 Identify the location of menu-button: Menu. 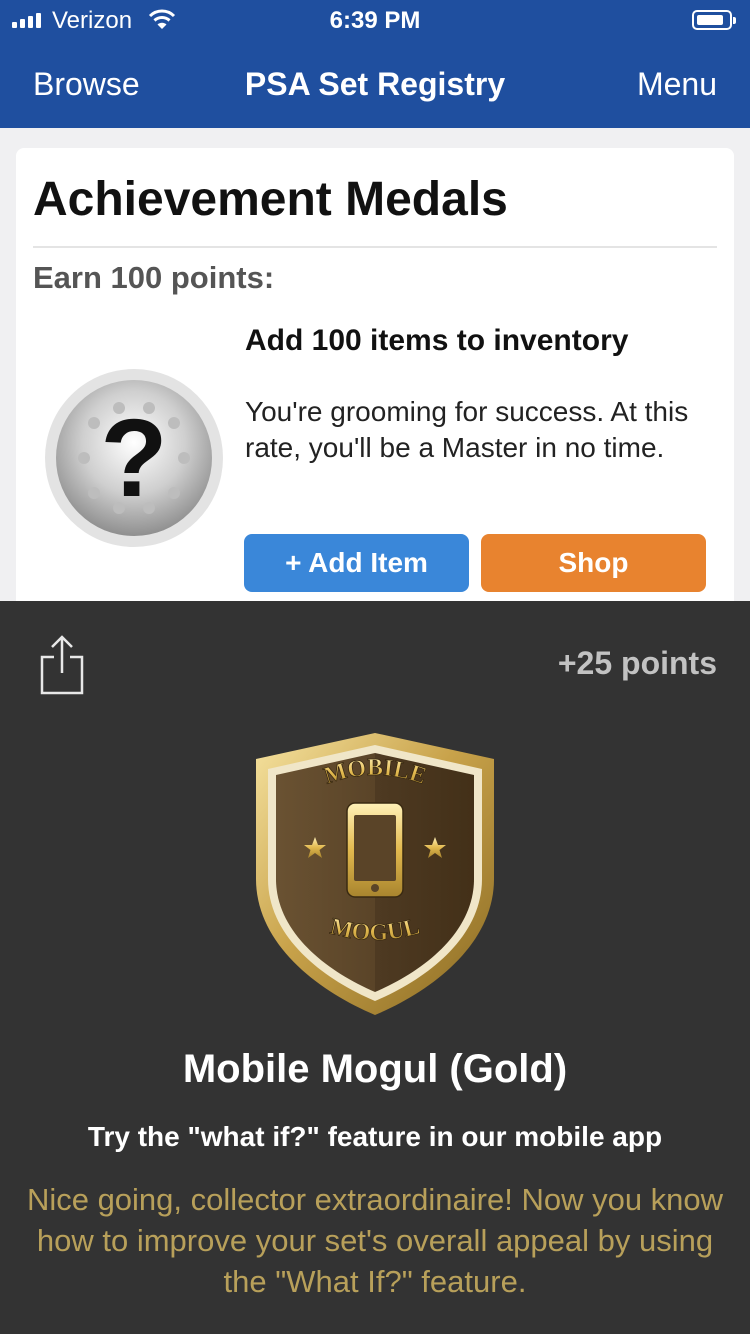
(677, 84).